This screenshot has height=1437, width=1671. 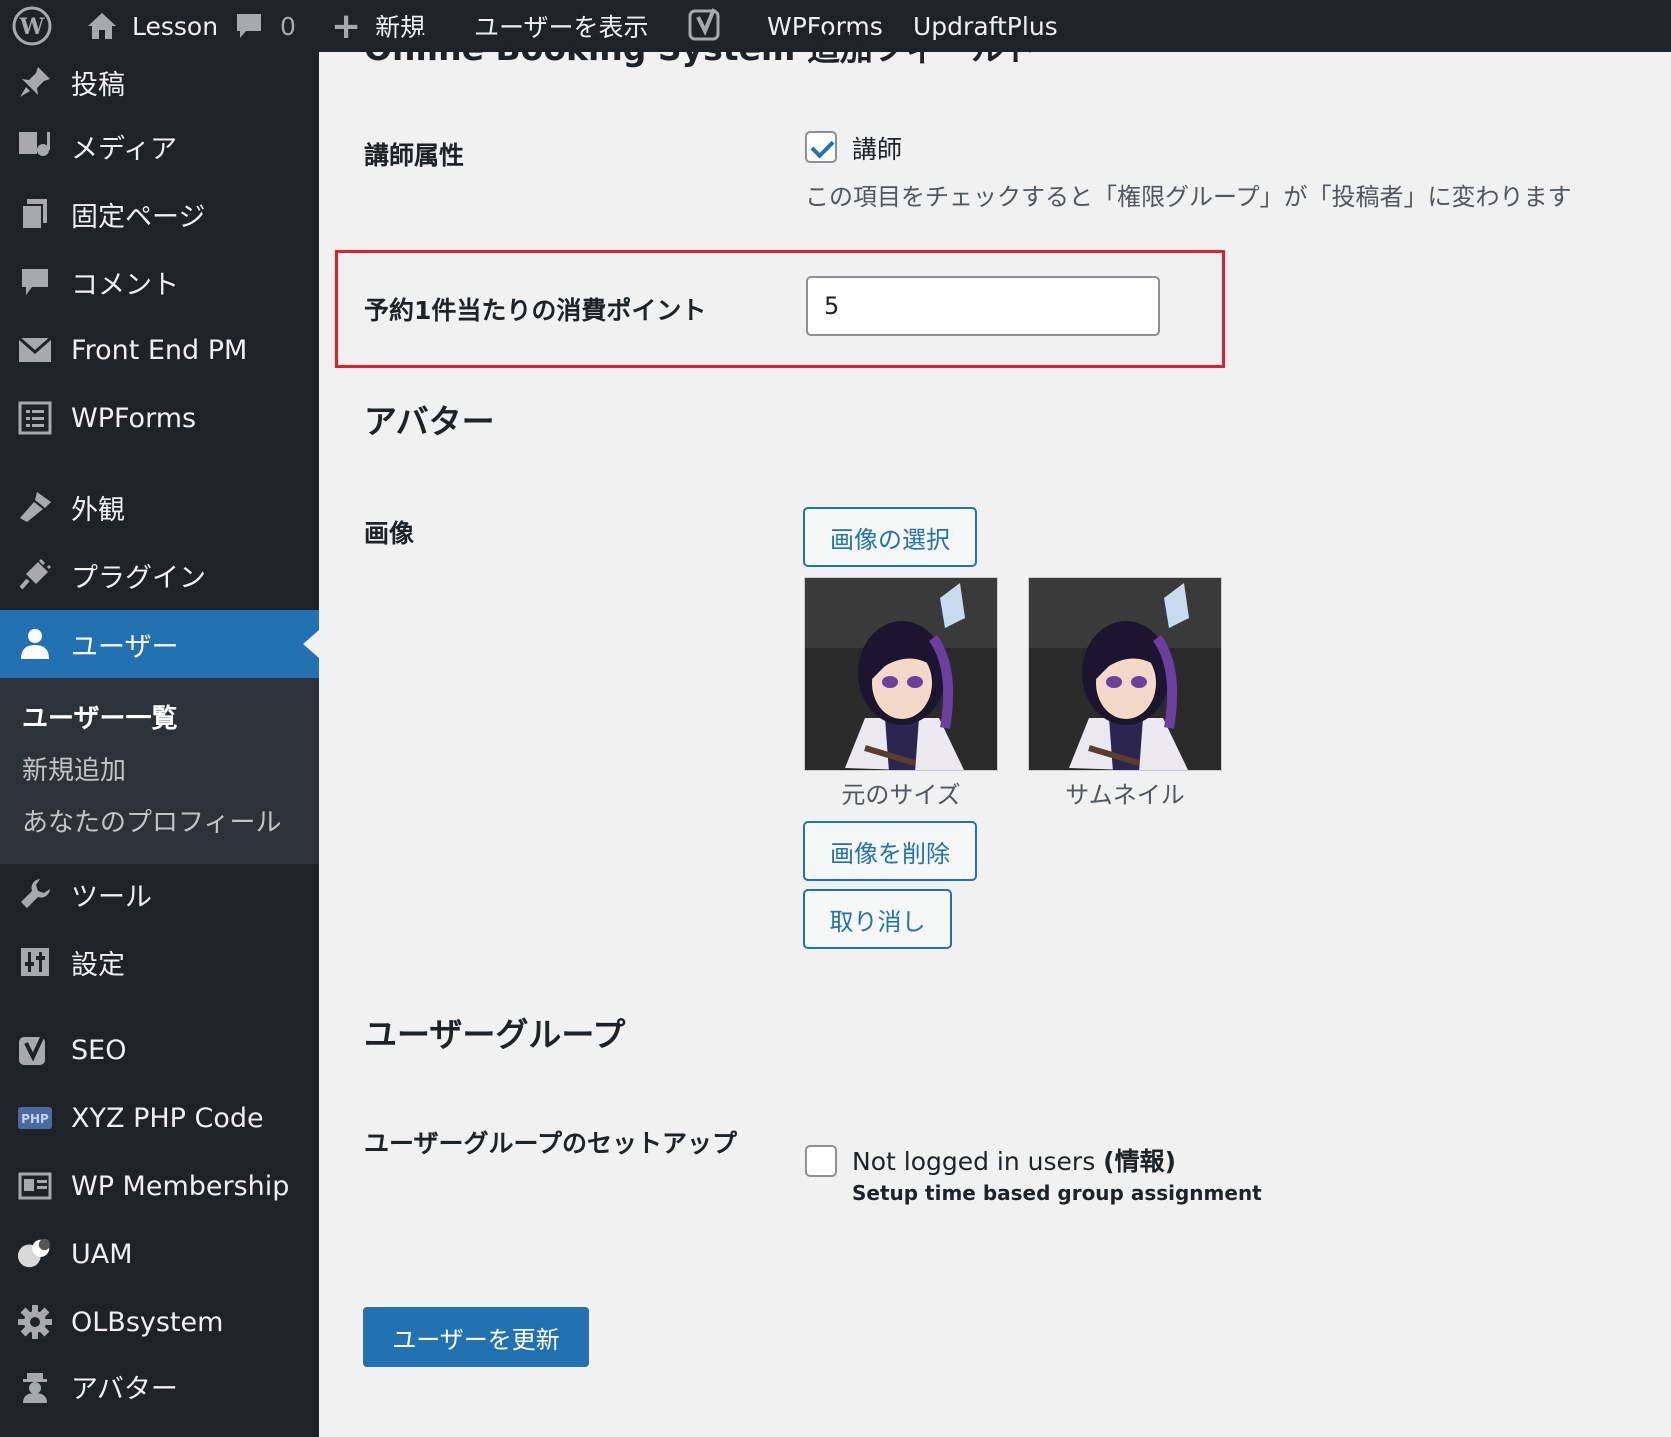 What do you see at coordinates (125, 647) in the screenshot?
I see `menu-users-label: ユーザー` at bounding box center [125, 647].